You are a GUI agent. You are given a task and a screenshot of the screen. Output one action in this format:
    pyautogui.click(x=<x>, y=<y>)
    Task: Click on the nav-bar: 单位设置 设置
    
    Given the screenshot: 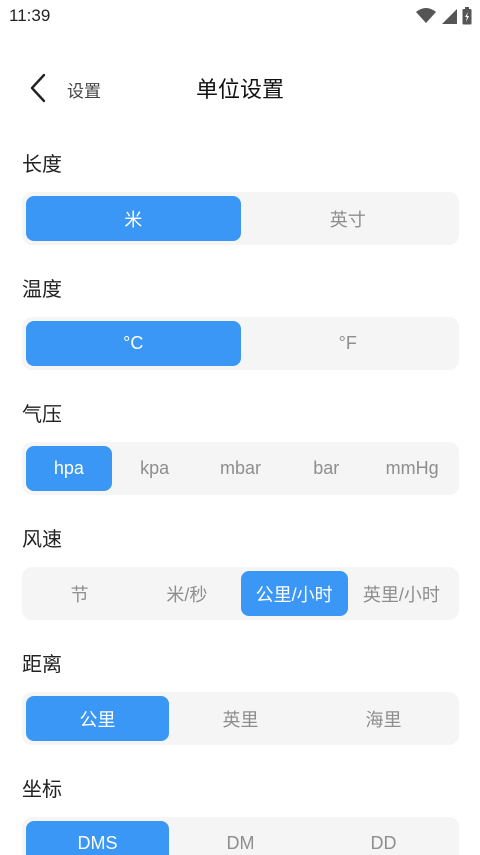 What is the action you would take?
    pyautogui.click(x=240, y=88)
    